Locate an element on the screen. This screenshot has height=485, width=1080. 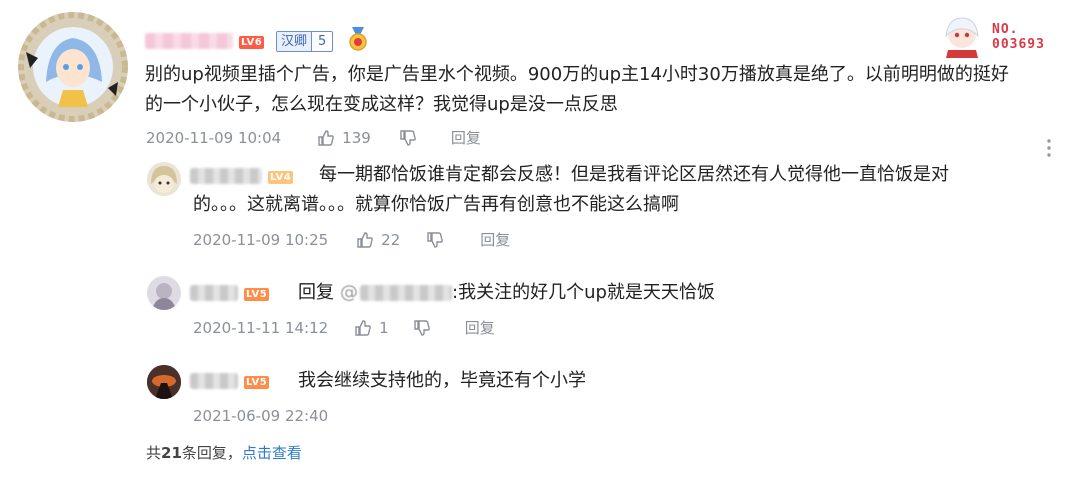
view-more-link: 点击查看 is located at coordinates (272, 453).